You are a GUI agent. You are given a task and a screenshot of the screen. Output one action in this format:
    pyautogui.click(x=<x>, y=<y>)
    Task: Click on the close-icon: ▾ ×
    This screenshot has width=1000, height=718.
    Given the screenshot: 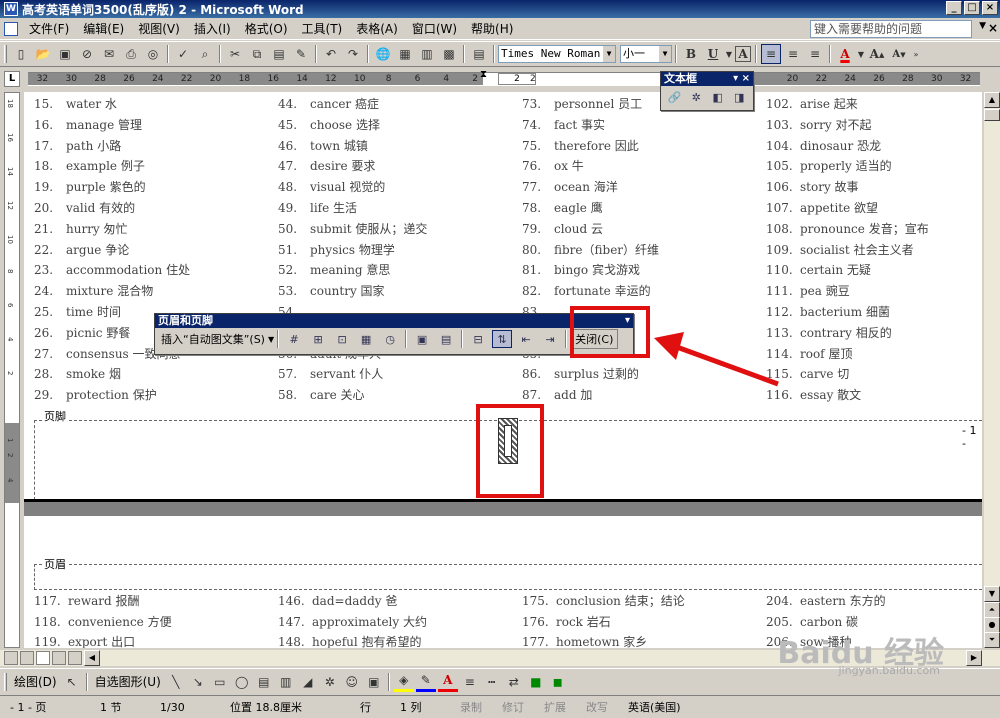 What is the action you would take?
    pyautogui.click(x=741, y=79)
    